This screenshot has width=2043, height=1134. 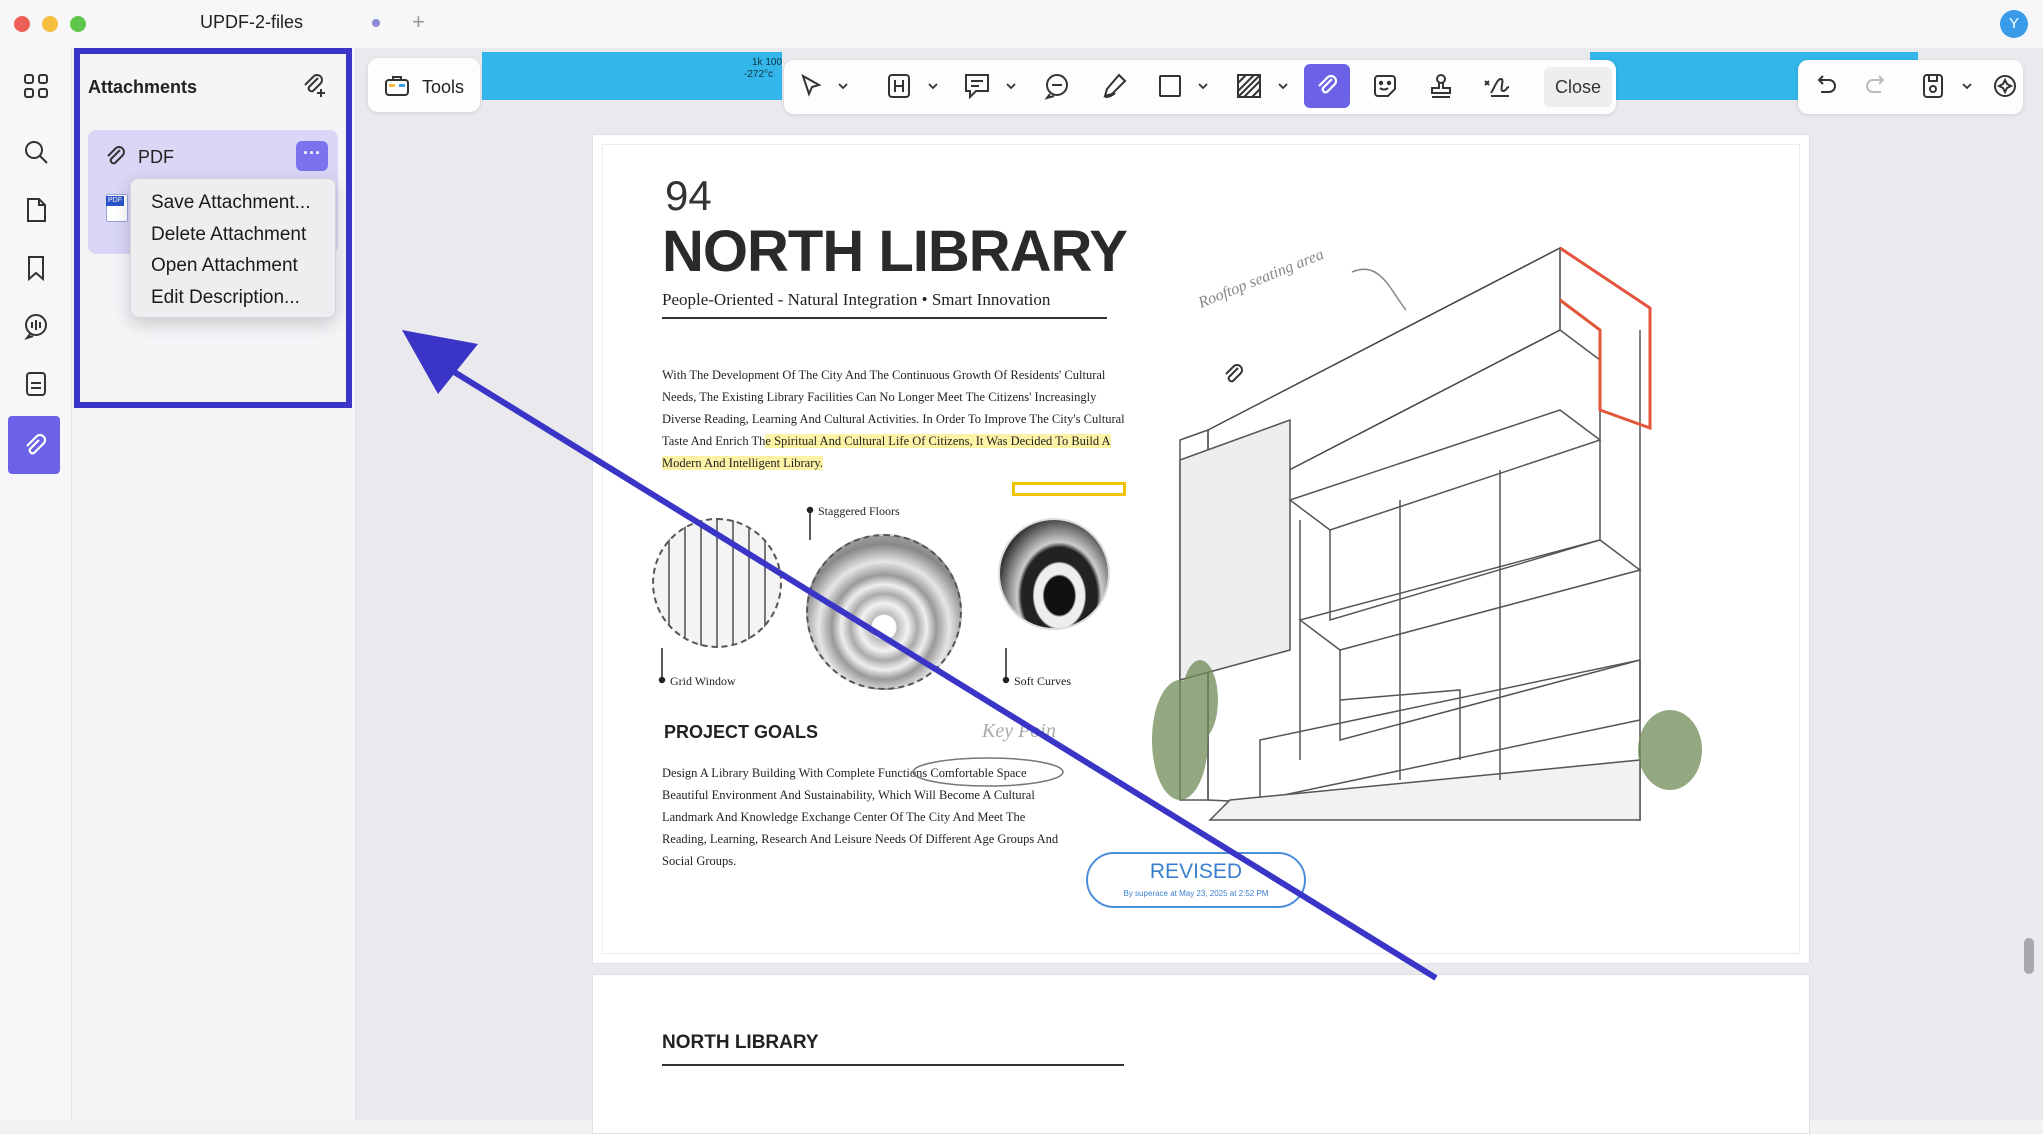 I want to click on title-bar: UPDF-2-files + Y, so click(x=1021, y=24).